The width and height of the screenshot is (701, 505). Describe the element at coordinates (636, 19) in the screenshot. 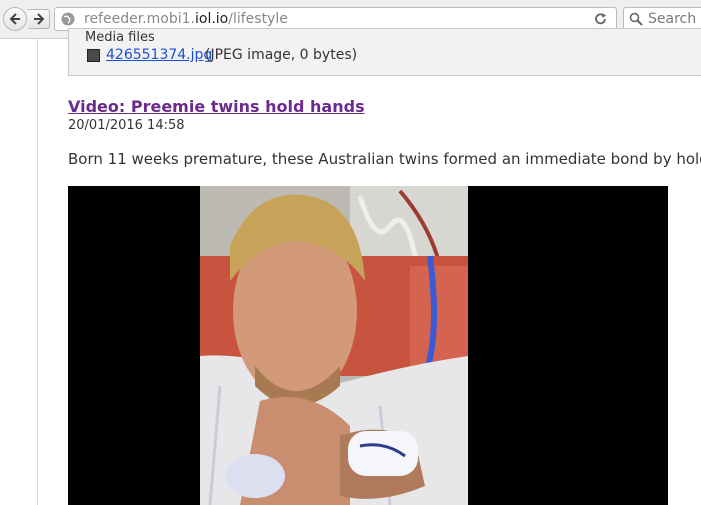

I see `search-icon` at that location.